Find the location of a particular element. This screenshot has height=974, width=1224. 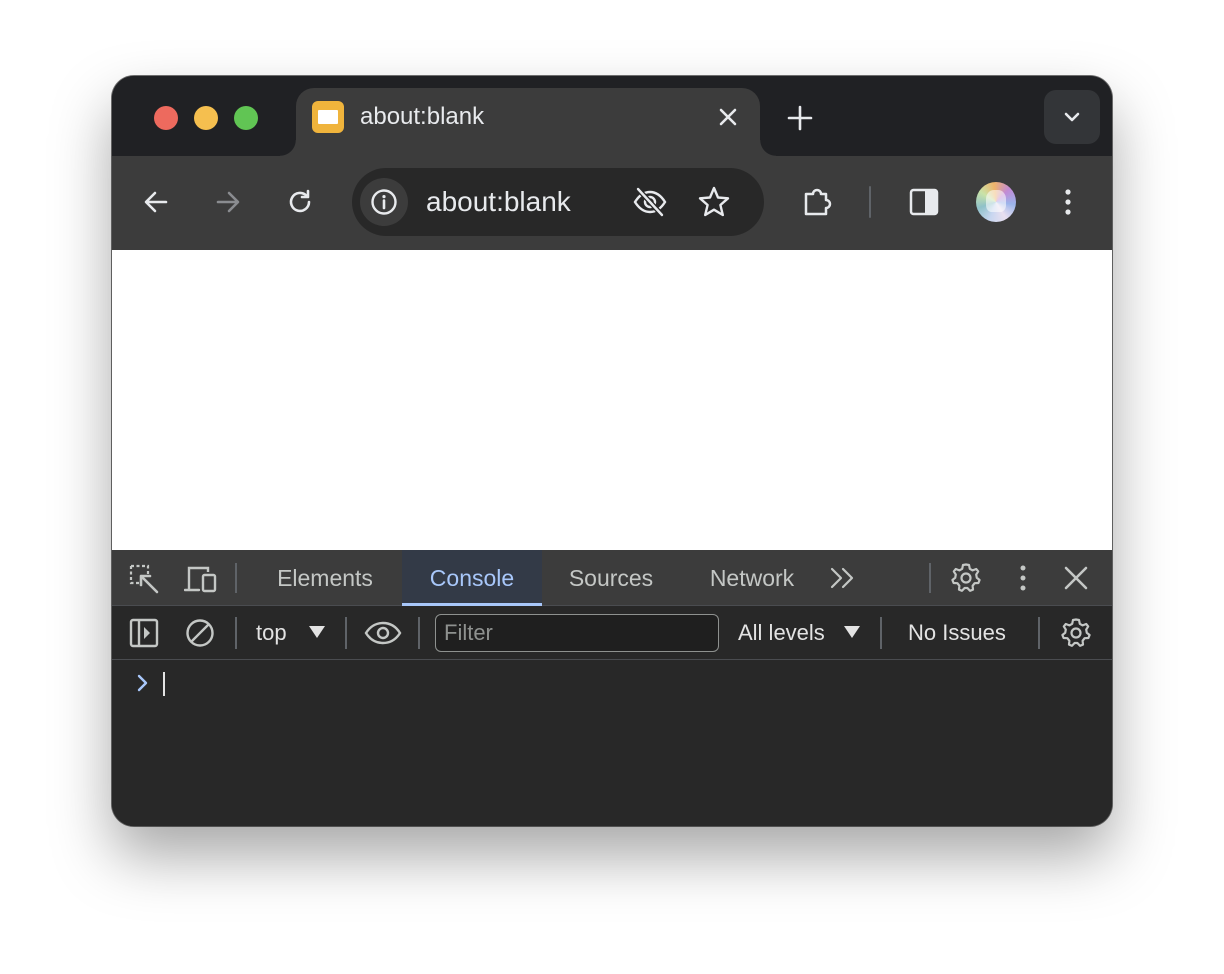

info-icon is located at coordinates (384, 202).